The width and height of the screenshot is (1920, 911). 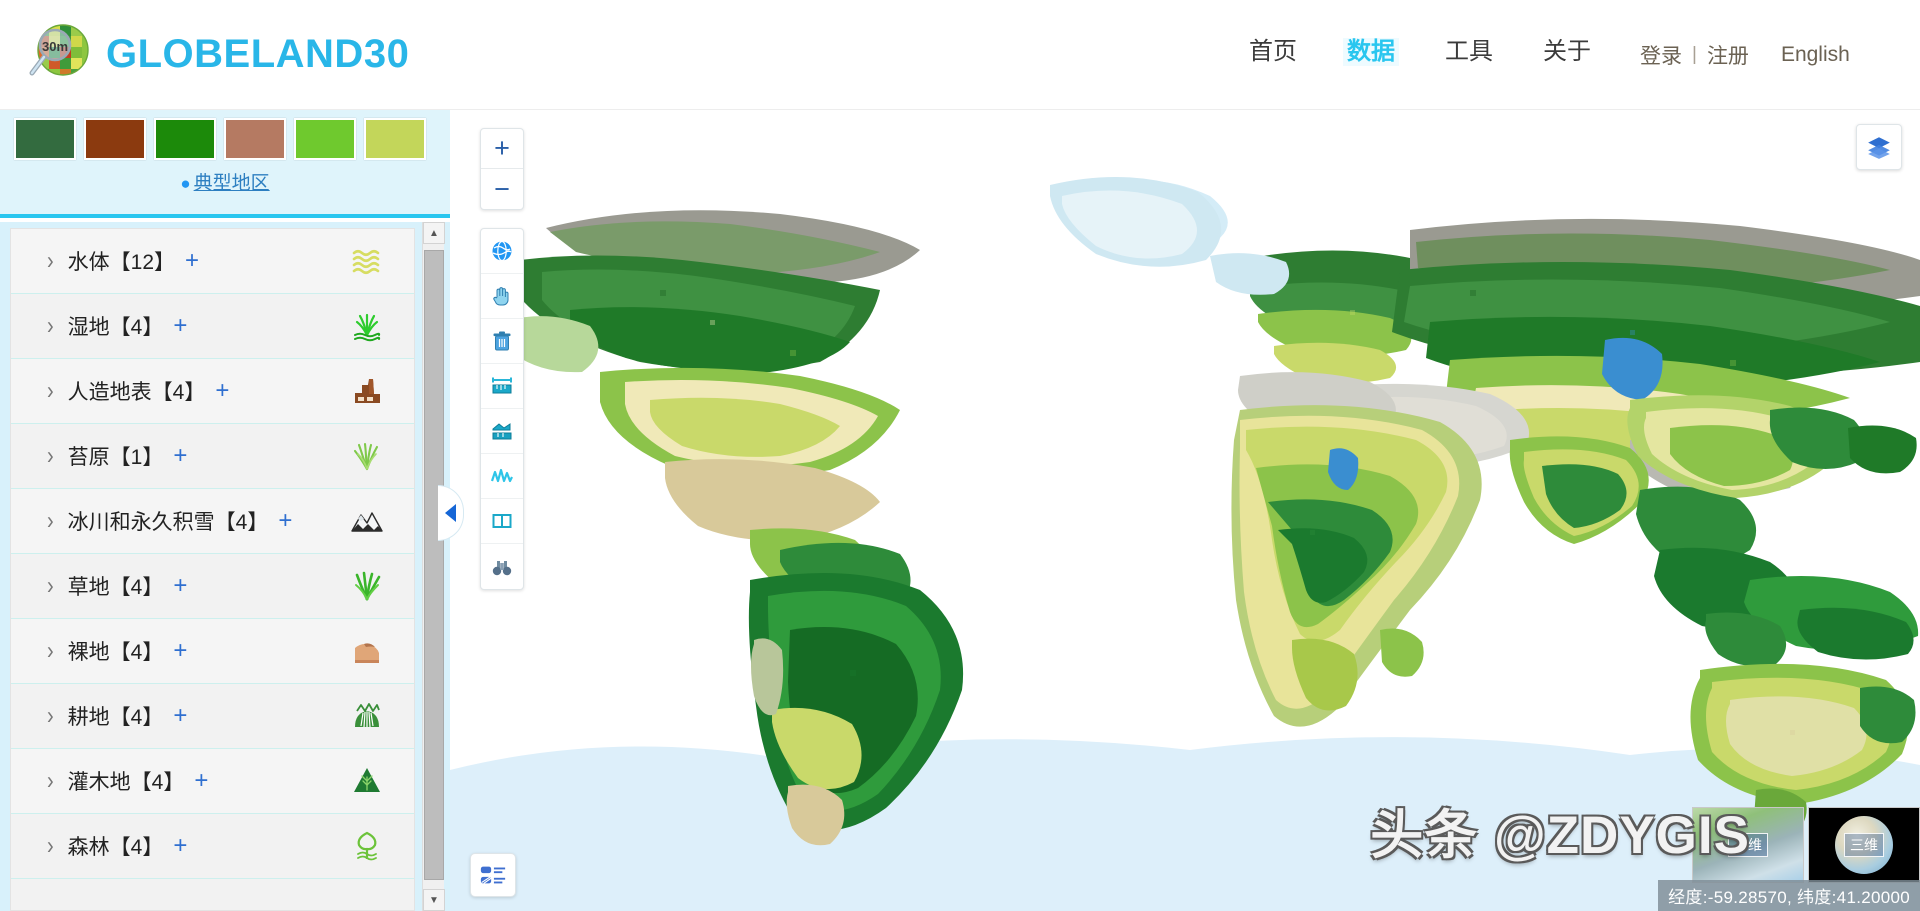 I want to click on sidebar-scrollbar: ▲ ▼, so click(x=433, y=566).